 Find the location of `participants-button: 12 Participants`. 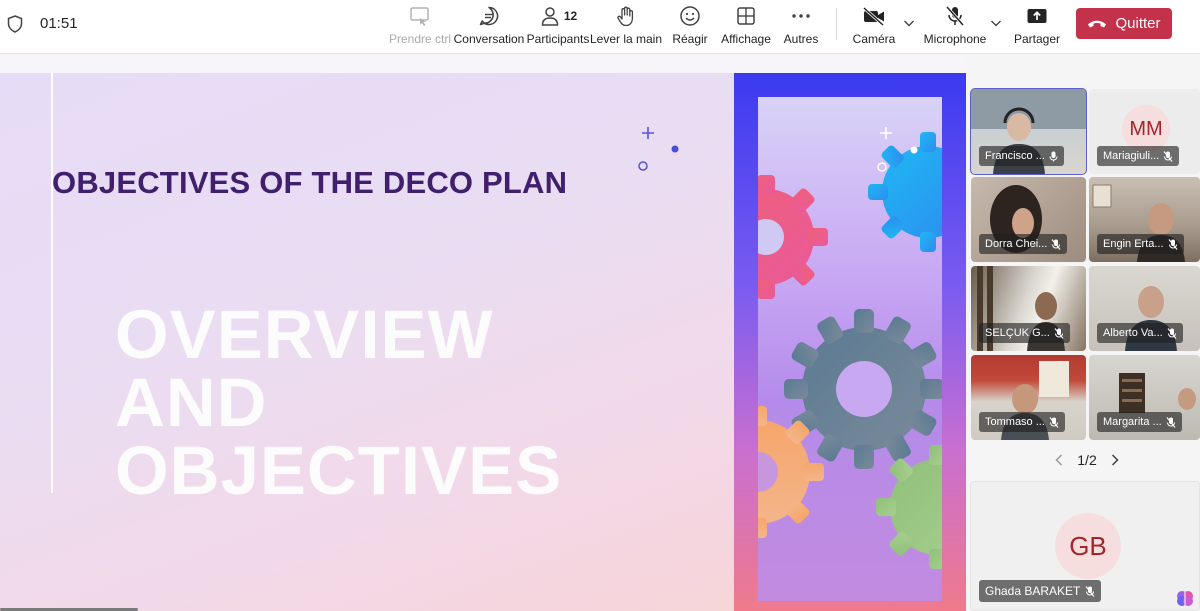

participants-button: 12 Participants is located at coordinates (558, 26).